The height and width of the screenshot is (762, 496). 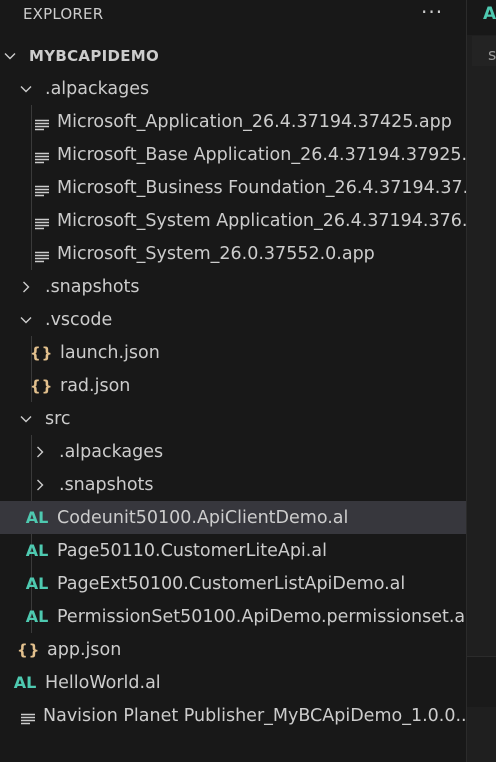 I want to click on editor-area-edge: A s, so click(x=481, y=381).